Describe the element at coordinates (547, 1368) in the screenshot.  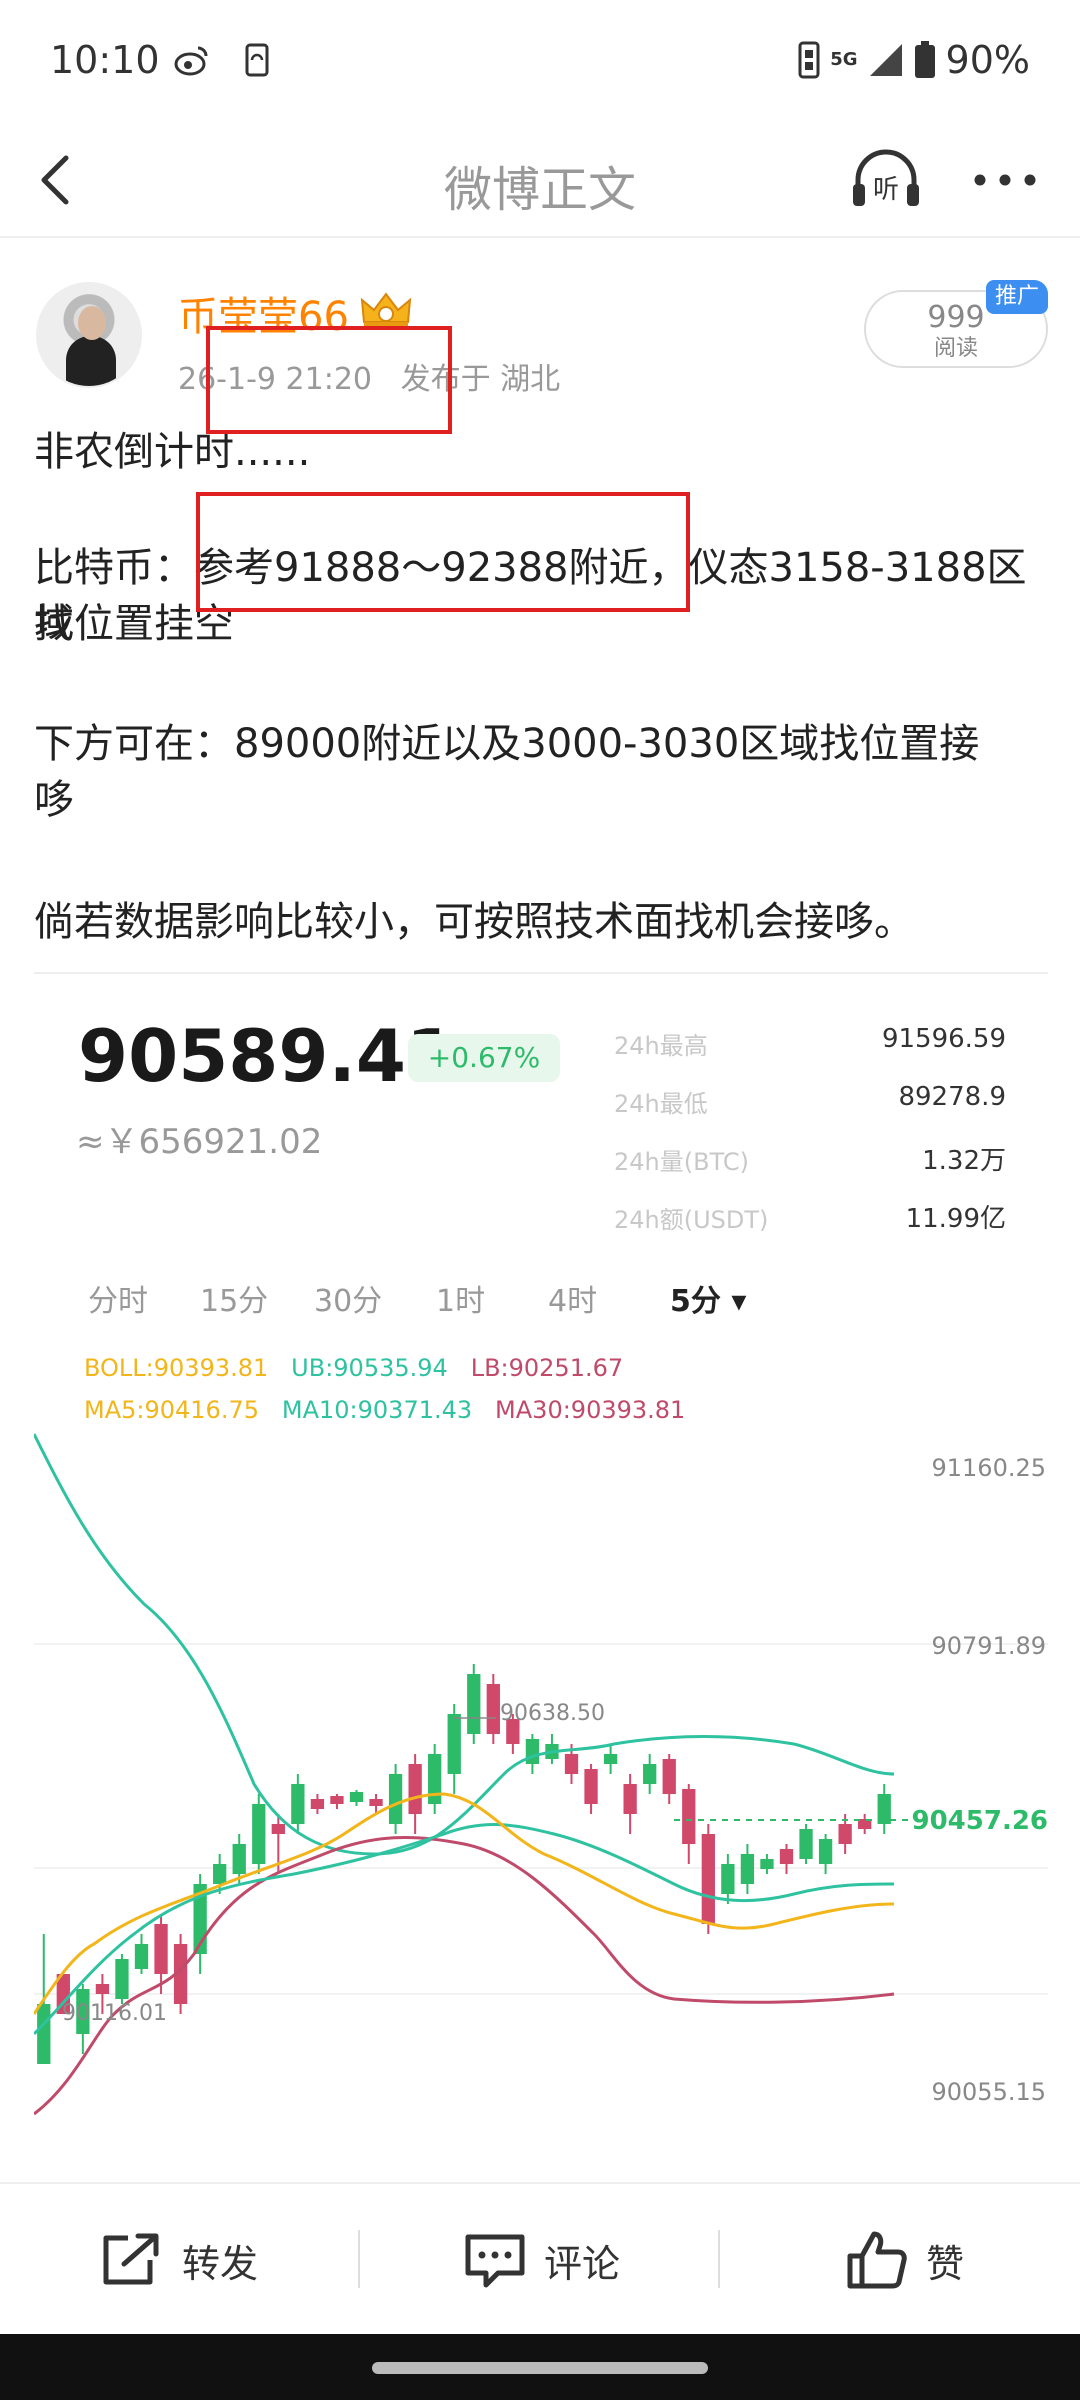
I see `lb-value: LB:90251.67` at that location.